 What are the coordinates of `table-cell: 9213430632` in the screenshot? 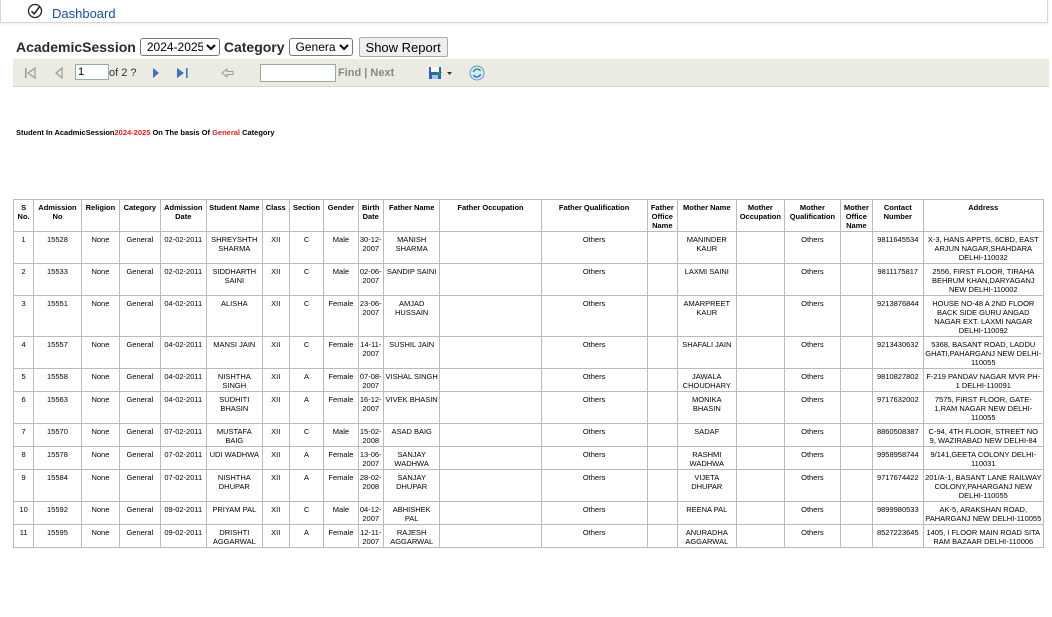 It's located at (898, 352).